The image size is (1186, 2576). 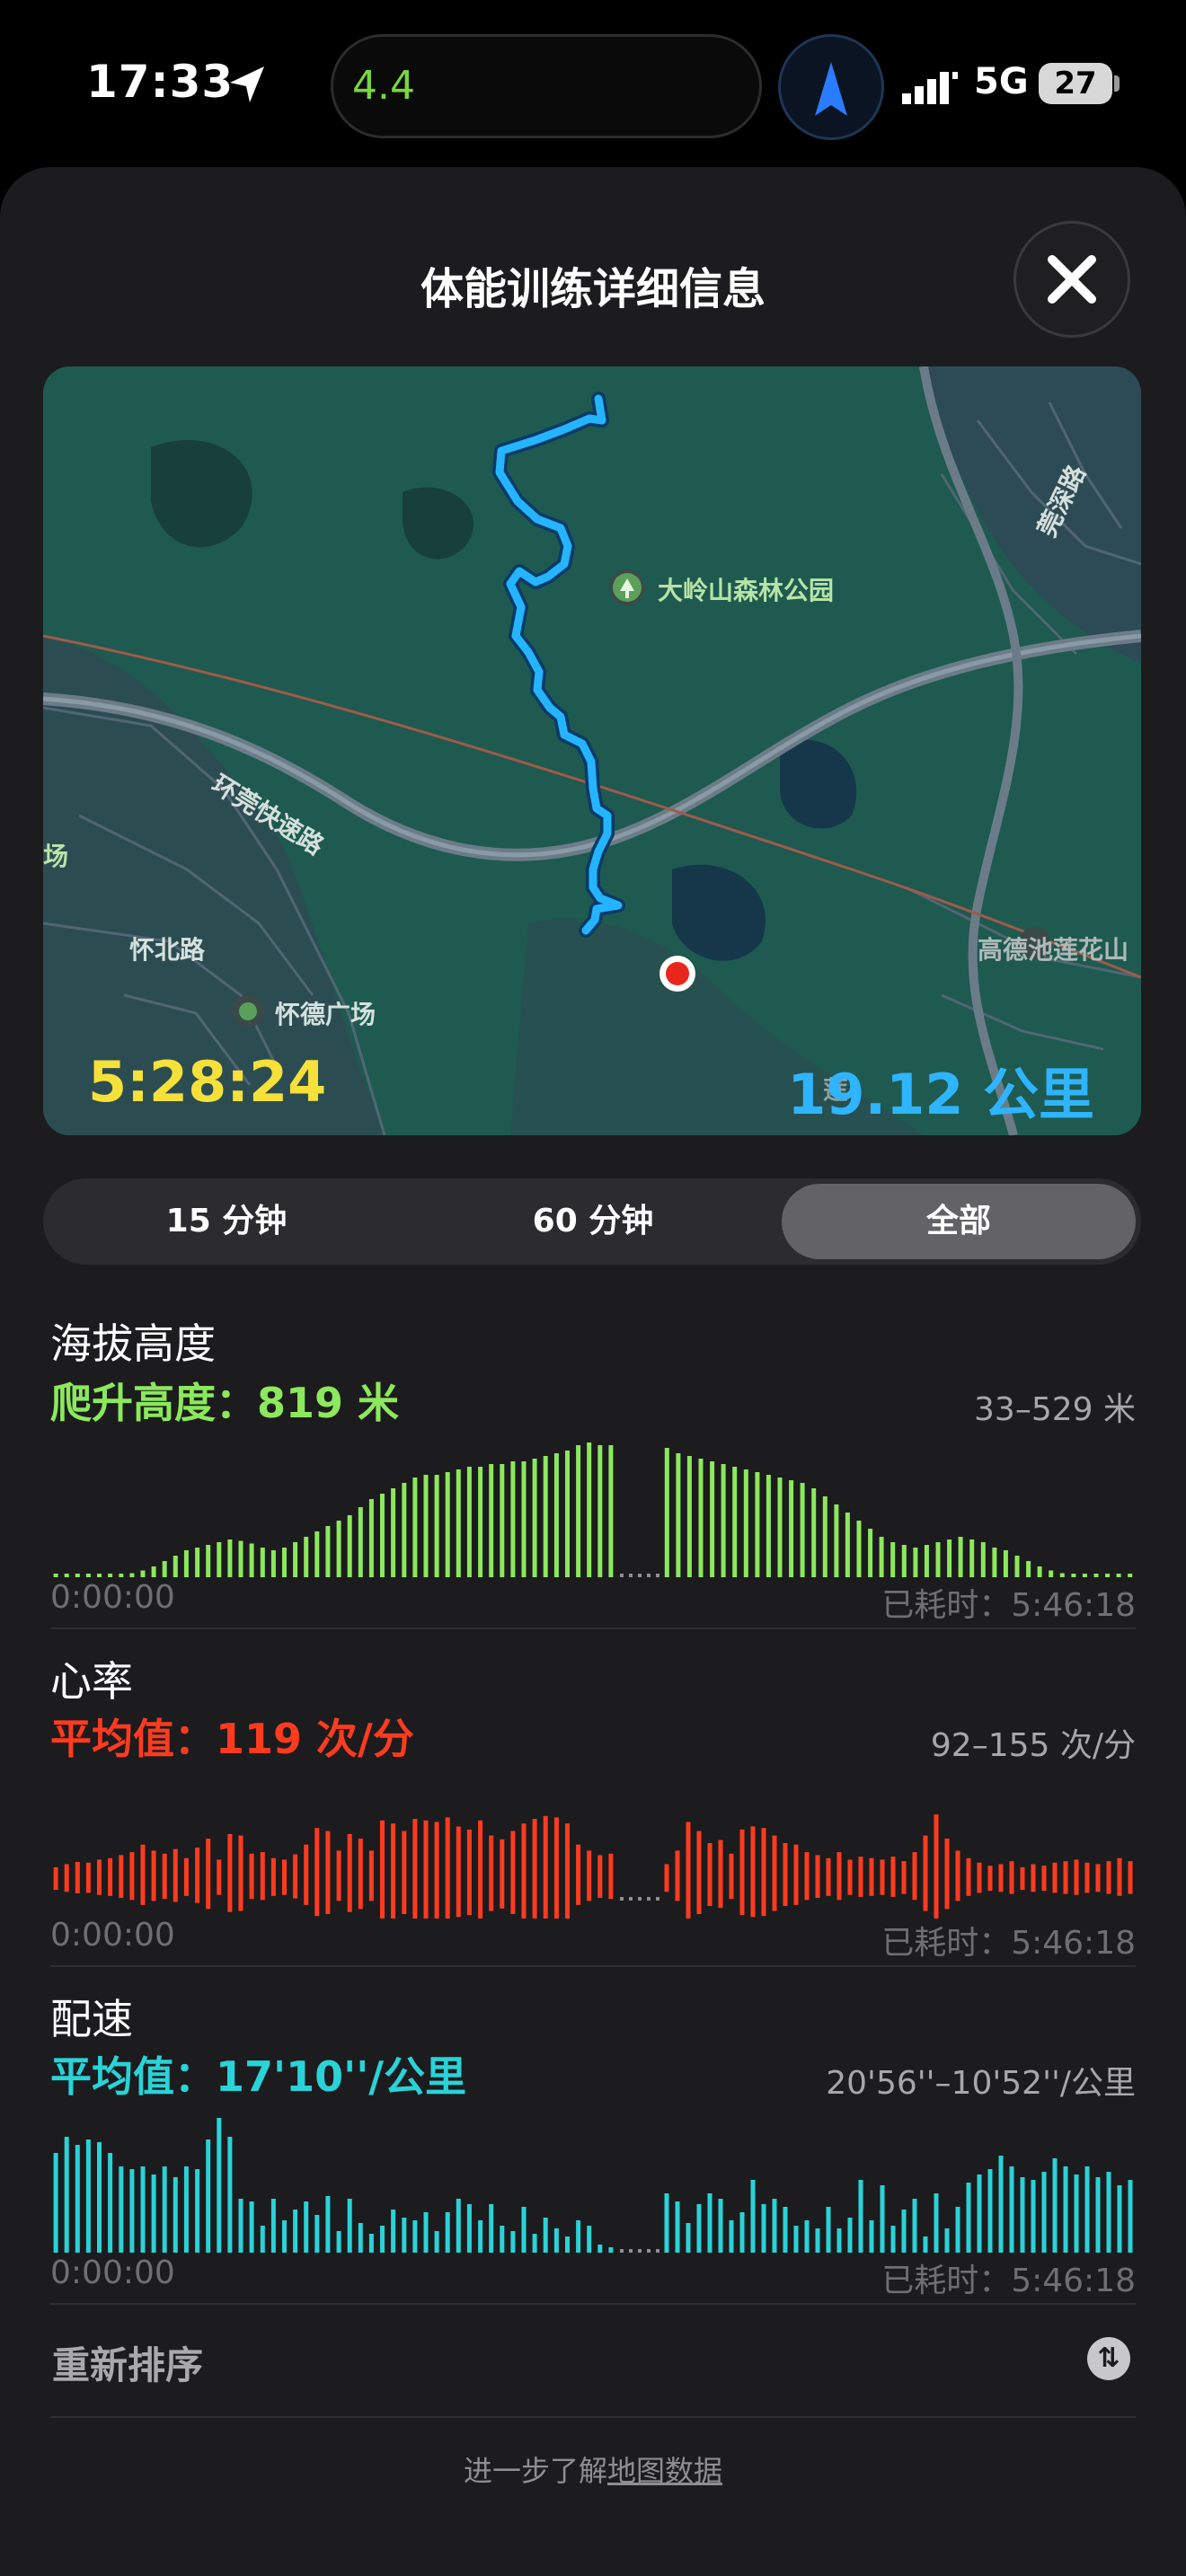 What do you see at coordinates (247, 84) in the screenshot?
I see `location-arrow-icon` at bounding box center [247, 84].